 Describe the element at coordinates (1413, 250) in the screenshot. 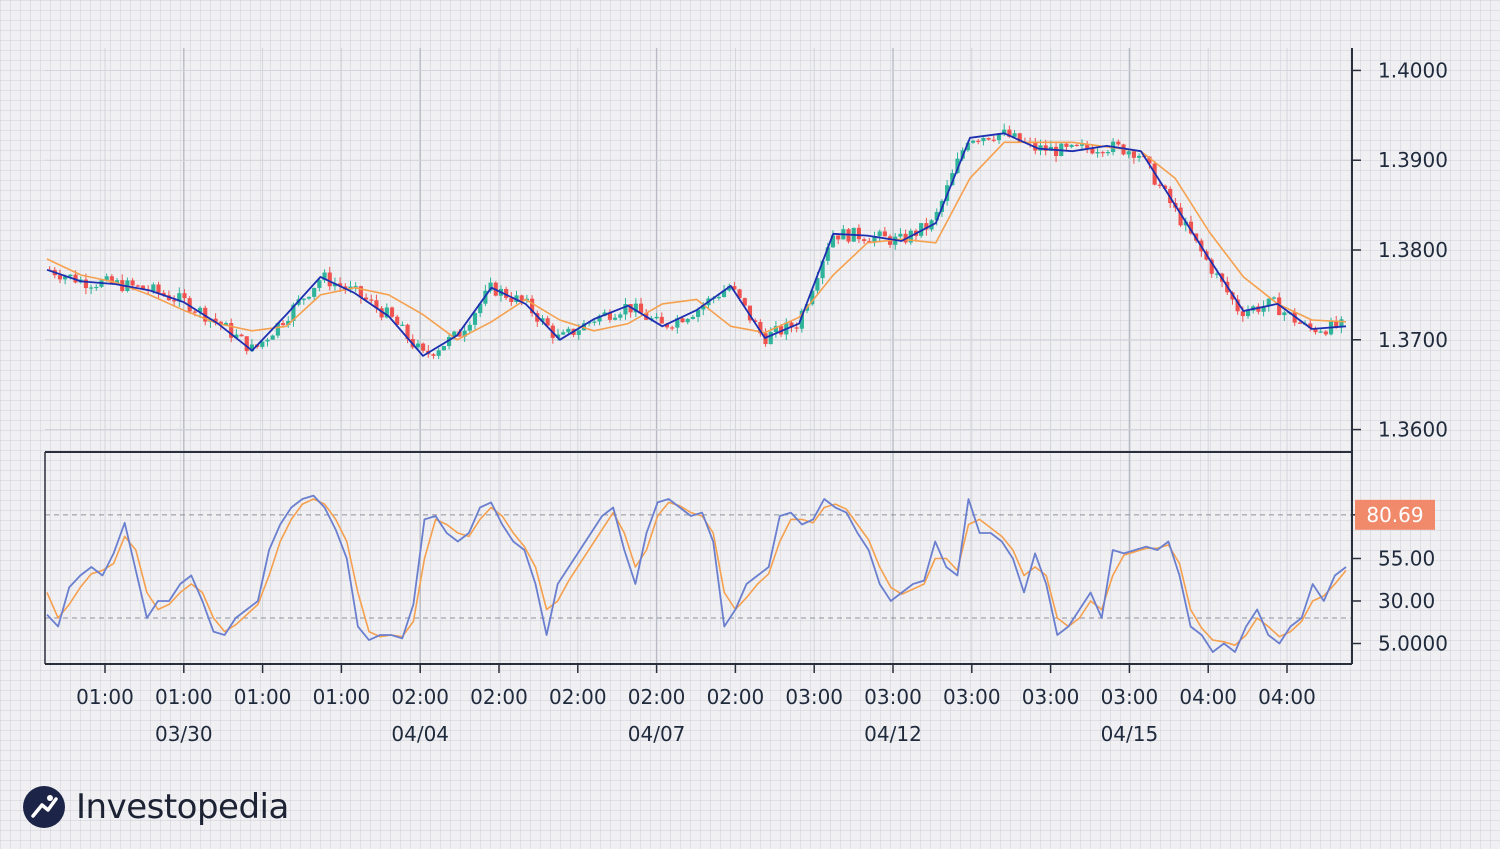

I see `price-tick-label: 1.3800` at that location.